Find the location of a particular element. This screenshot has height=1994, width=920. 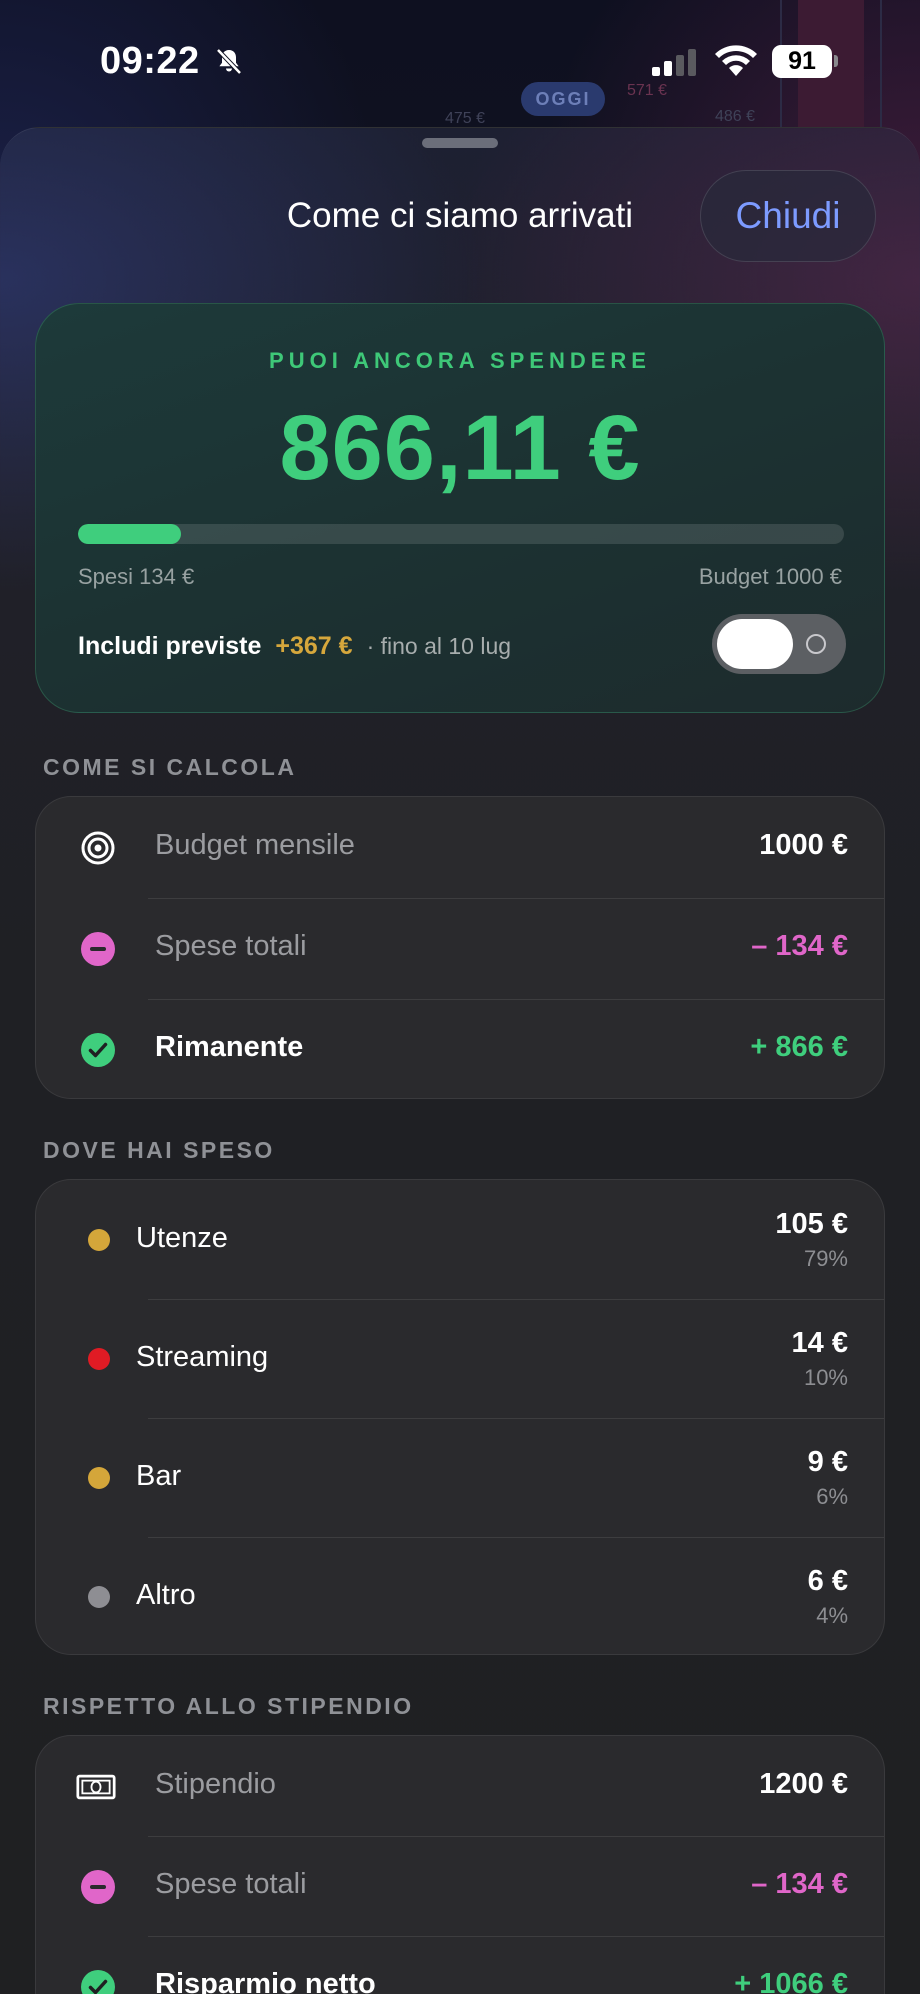

sheet-grabber is located at coordinates (460, 143).